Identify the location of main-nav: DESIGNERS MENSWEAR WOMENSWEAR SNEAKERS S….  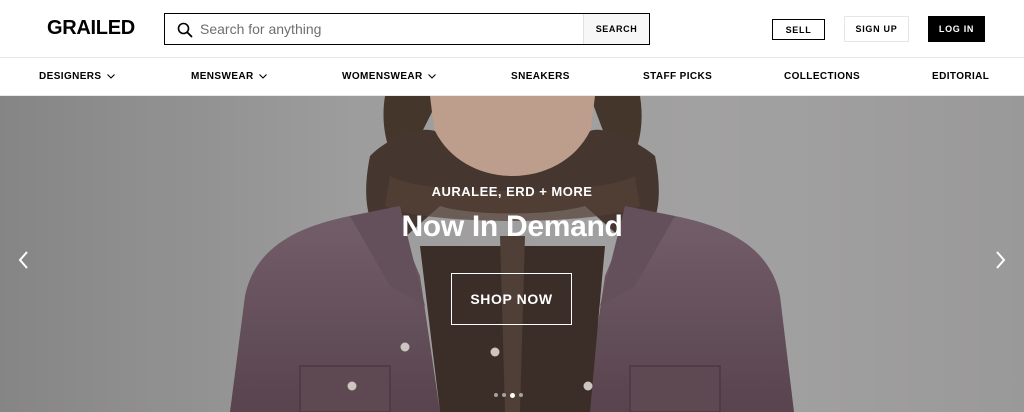
(512, 76).